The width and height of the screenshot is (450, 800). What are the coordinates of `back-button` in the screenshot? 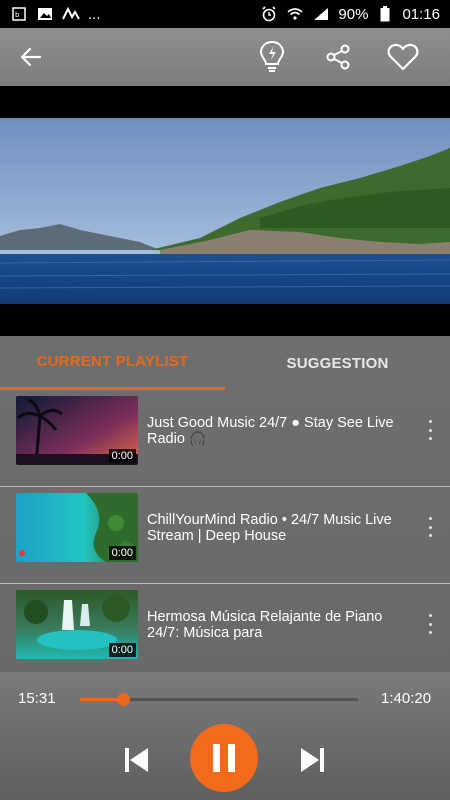 It's located at (31, 57).